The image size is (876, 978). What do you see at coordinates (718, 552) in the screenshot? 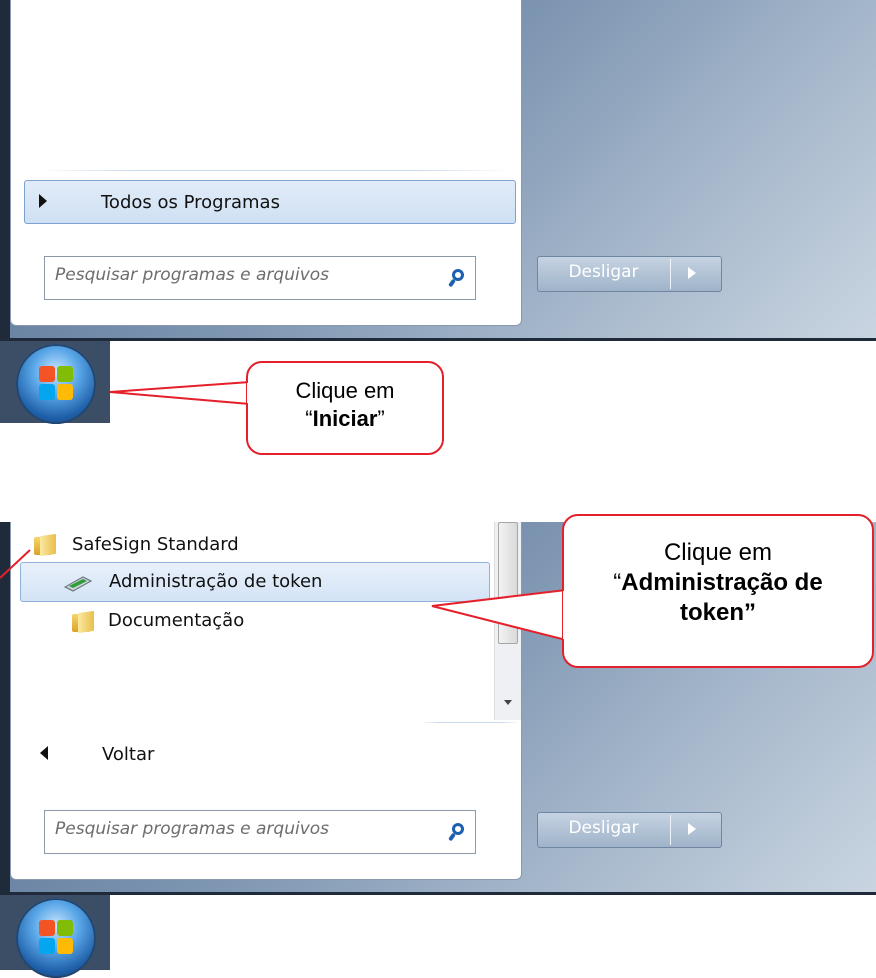
I see `callout-line1: Clique em` at bounding box center [718, 552].